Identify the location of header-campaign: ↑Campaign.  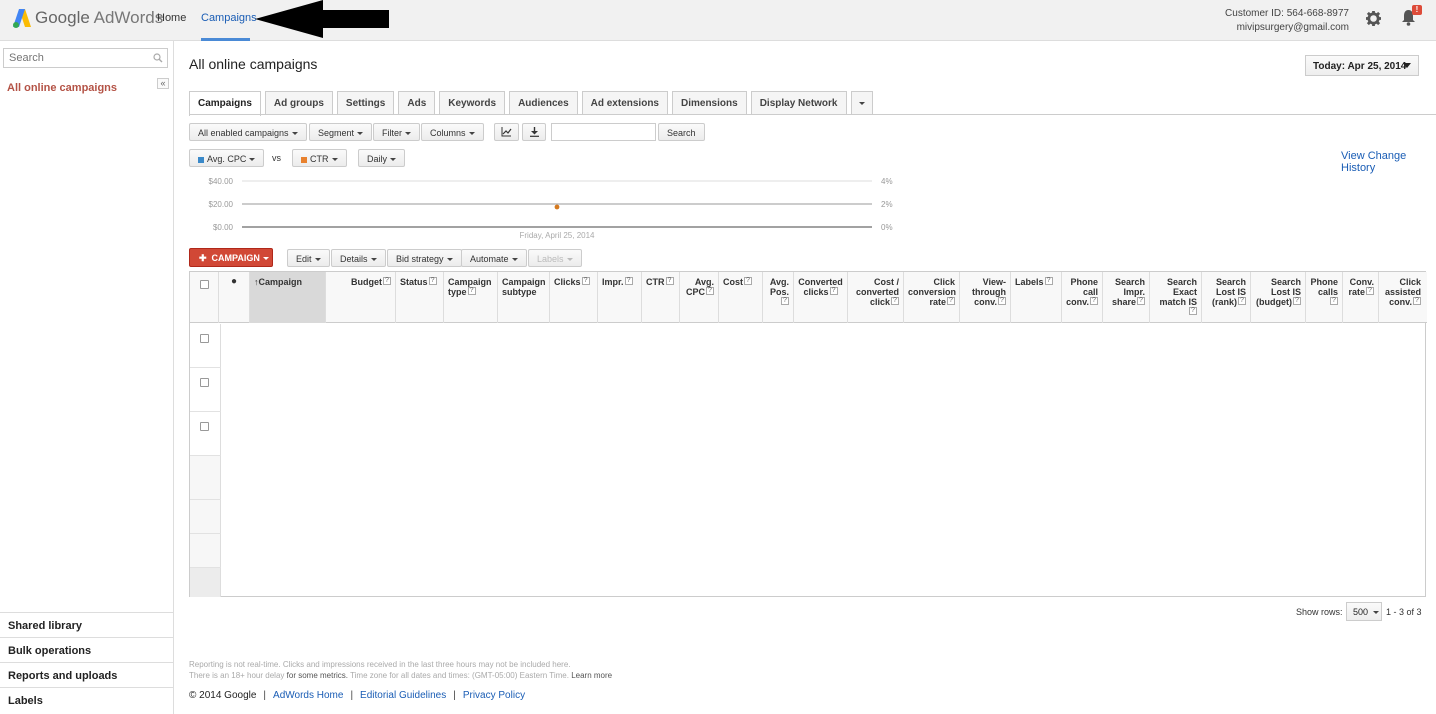
(288, 297).